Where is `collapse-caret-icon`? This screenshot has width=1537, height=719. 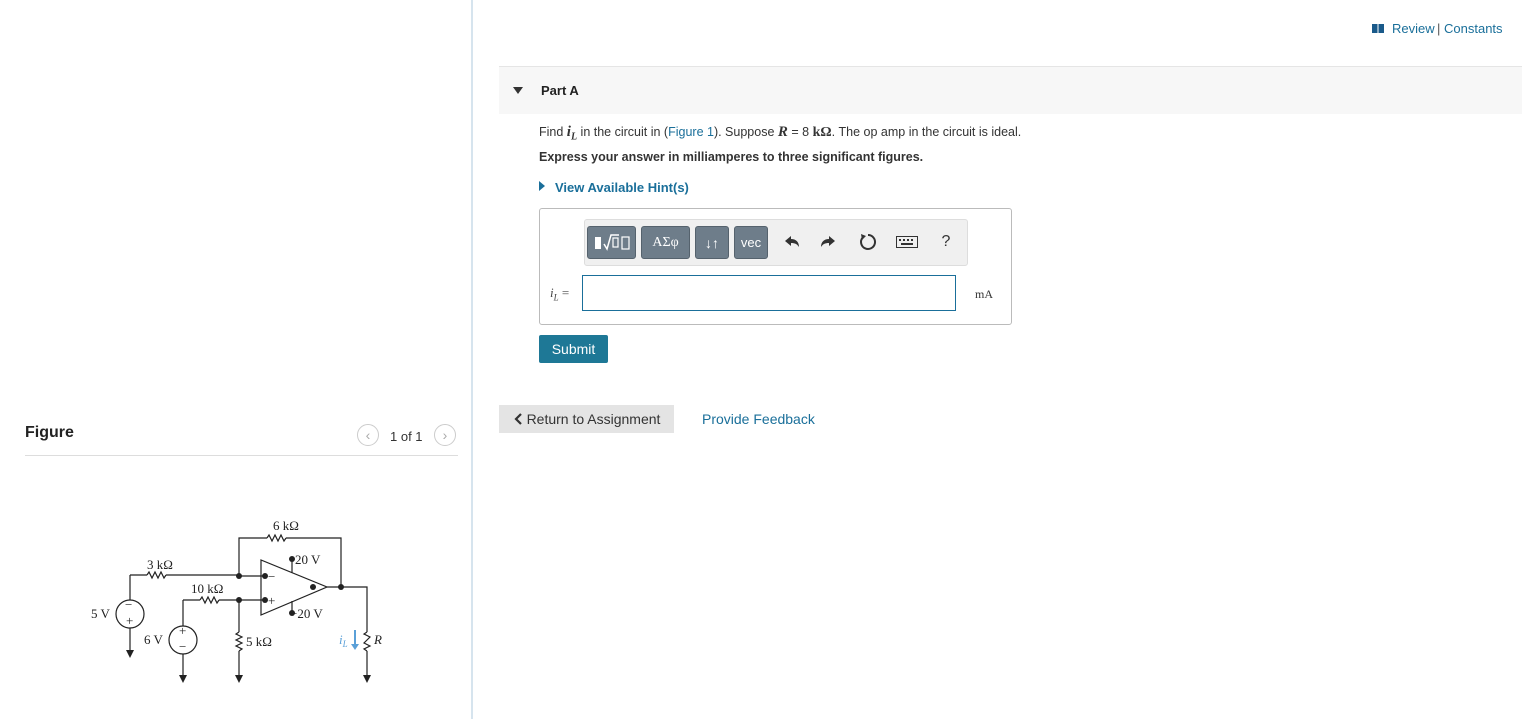
collapse-caret-icon is located at coordinates (518, 90).